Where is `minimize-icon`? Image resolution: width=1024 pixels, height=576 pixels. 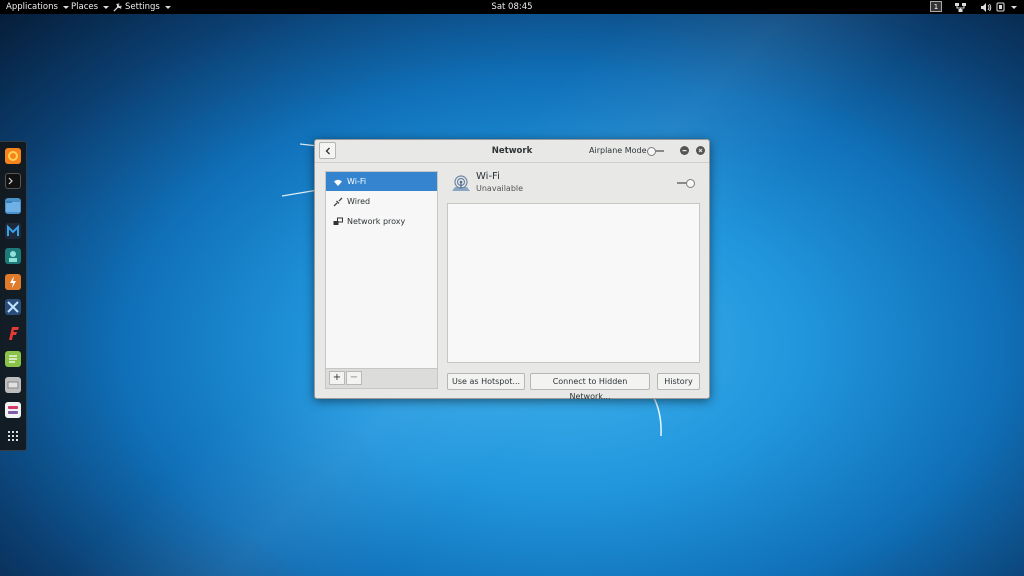
minimize-icon is located at coordinates (684, 151).